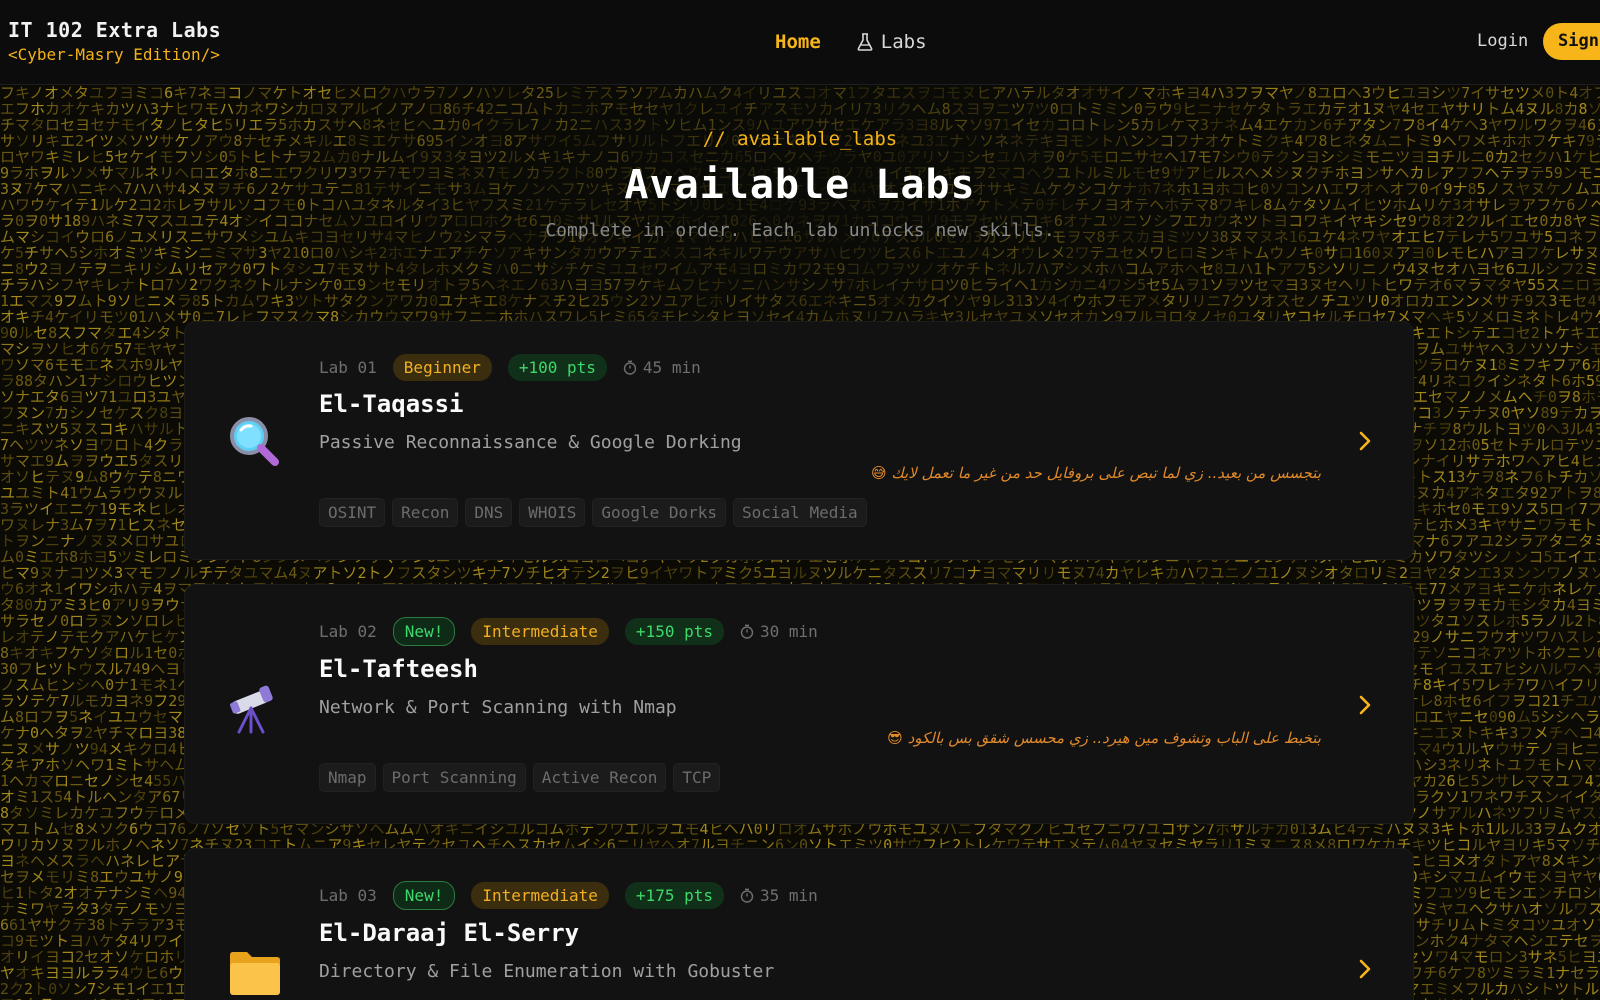 The height and width of the screenshot is (1000, 1600). Describe the element at coordinates (552, 512) in the screenshot. I see `tag: WHOIS` at that location.